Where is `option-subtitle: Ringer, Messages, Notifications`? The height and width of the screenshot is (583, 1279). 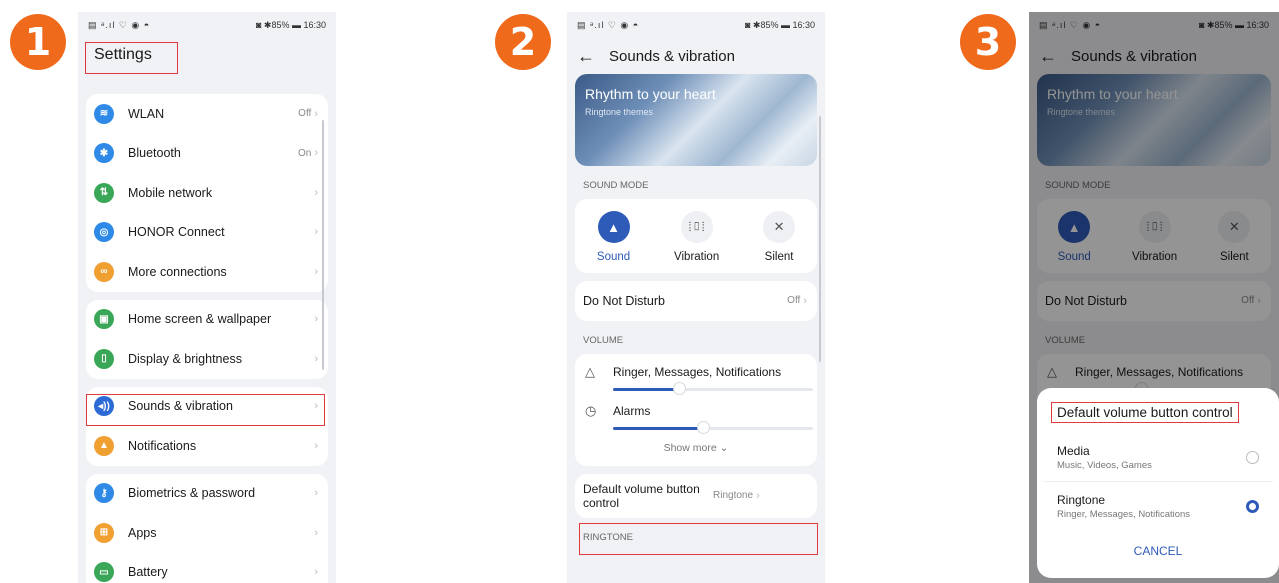 option-subtitle: Ringer, Messages, Notifications is located at coordinates (1124, 514).